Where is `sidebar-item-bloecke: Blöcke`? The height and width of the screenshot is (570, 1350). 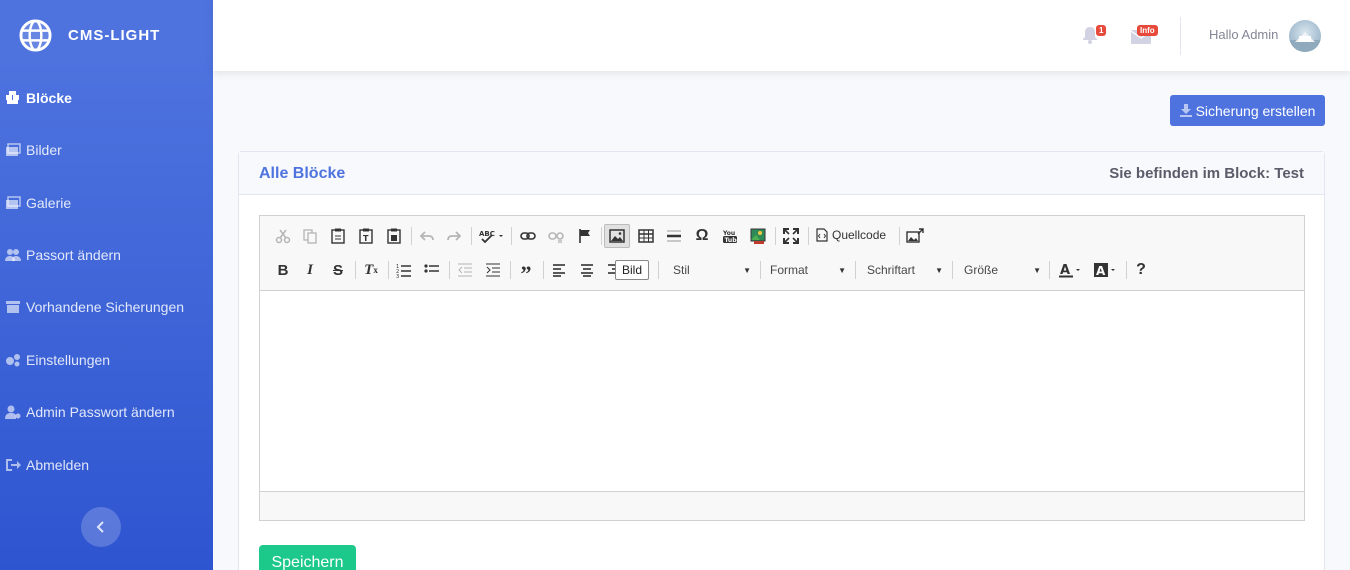 sidebar-item-bloecke: Blöcke is located at coordinates (38, 98).